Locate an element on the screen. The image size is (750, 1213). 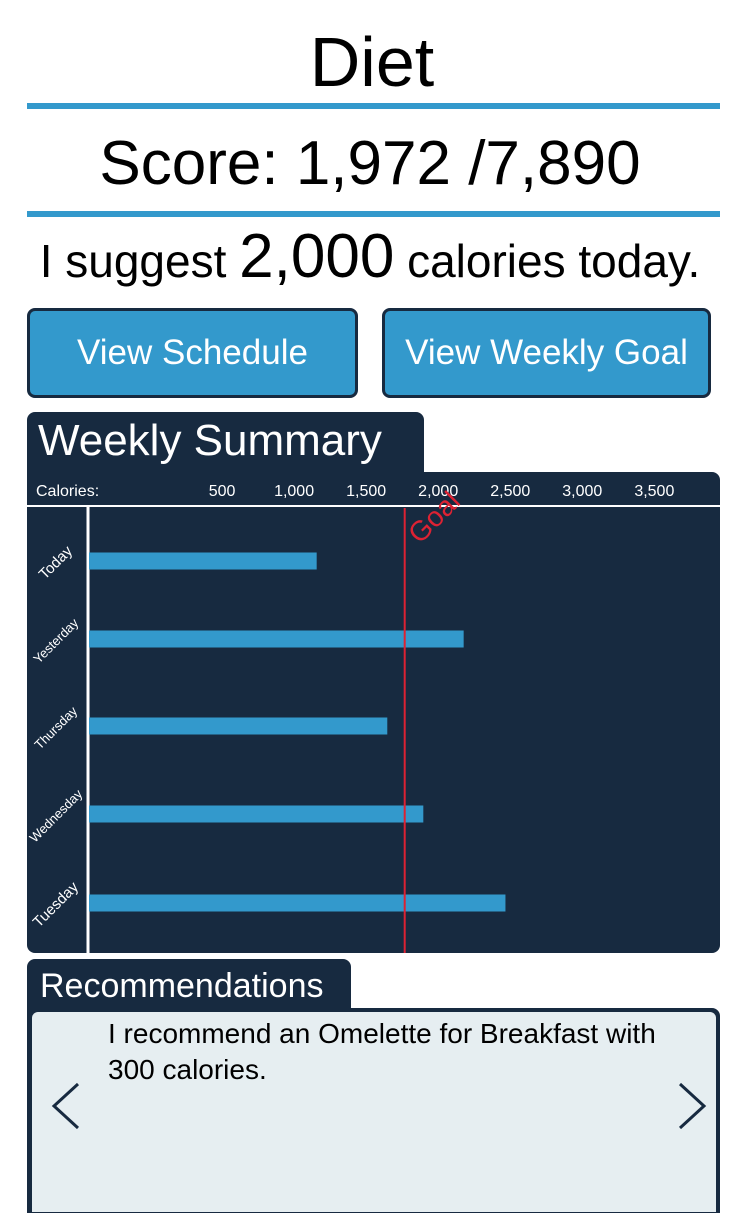
x-tick-label: 1,500 is located at coordinates (366, 491).